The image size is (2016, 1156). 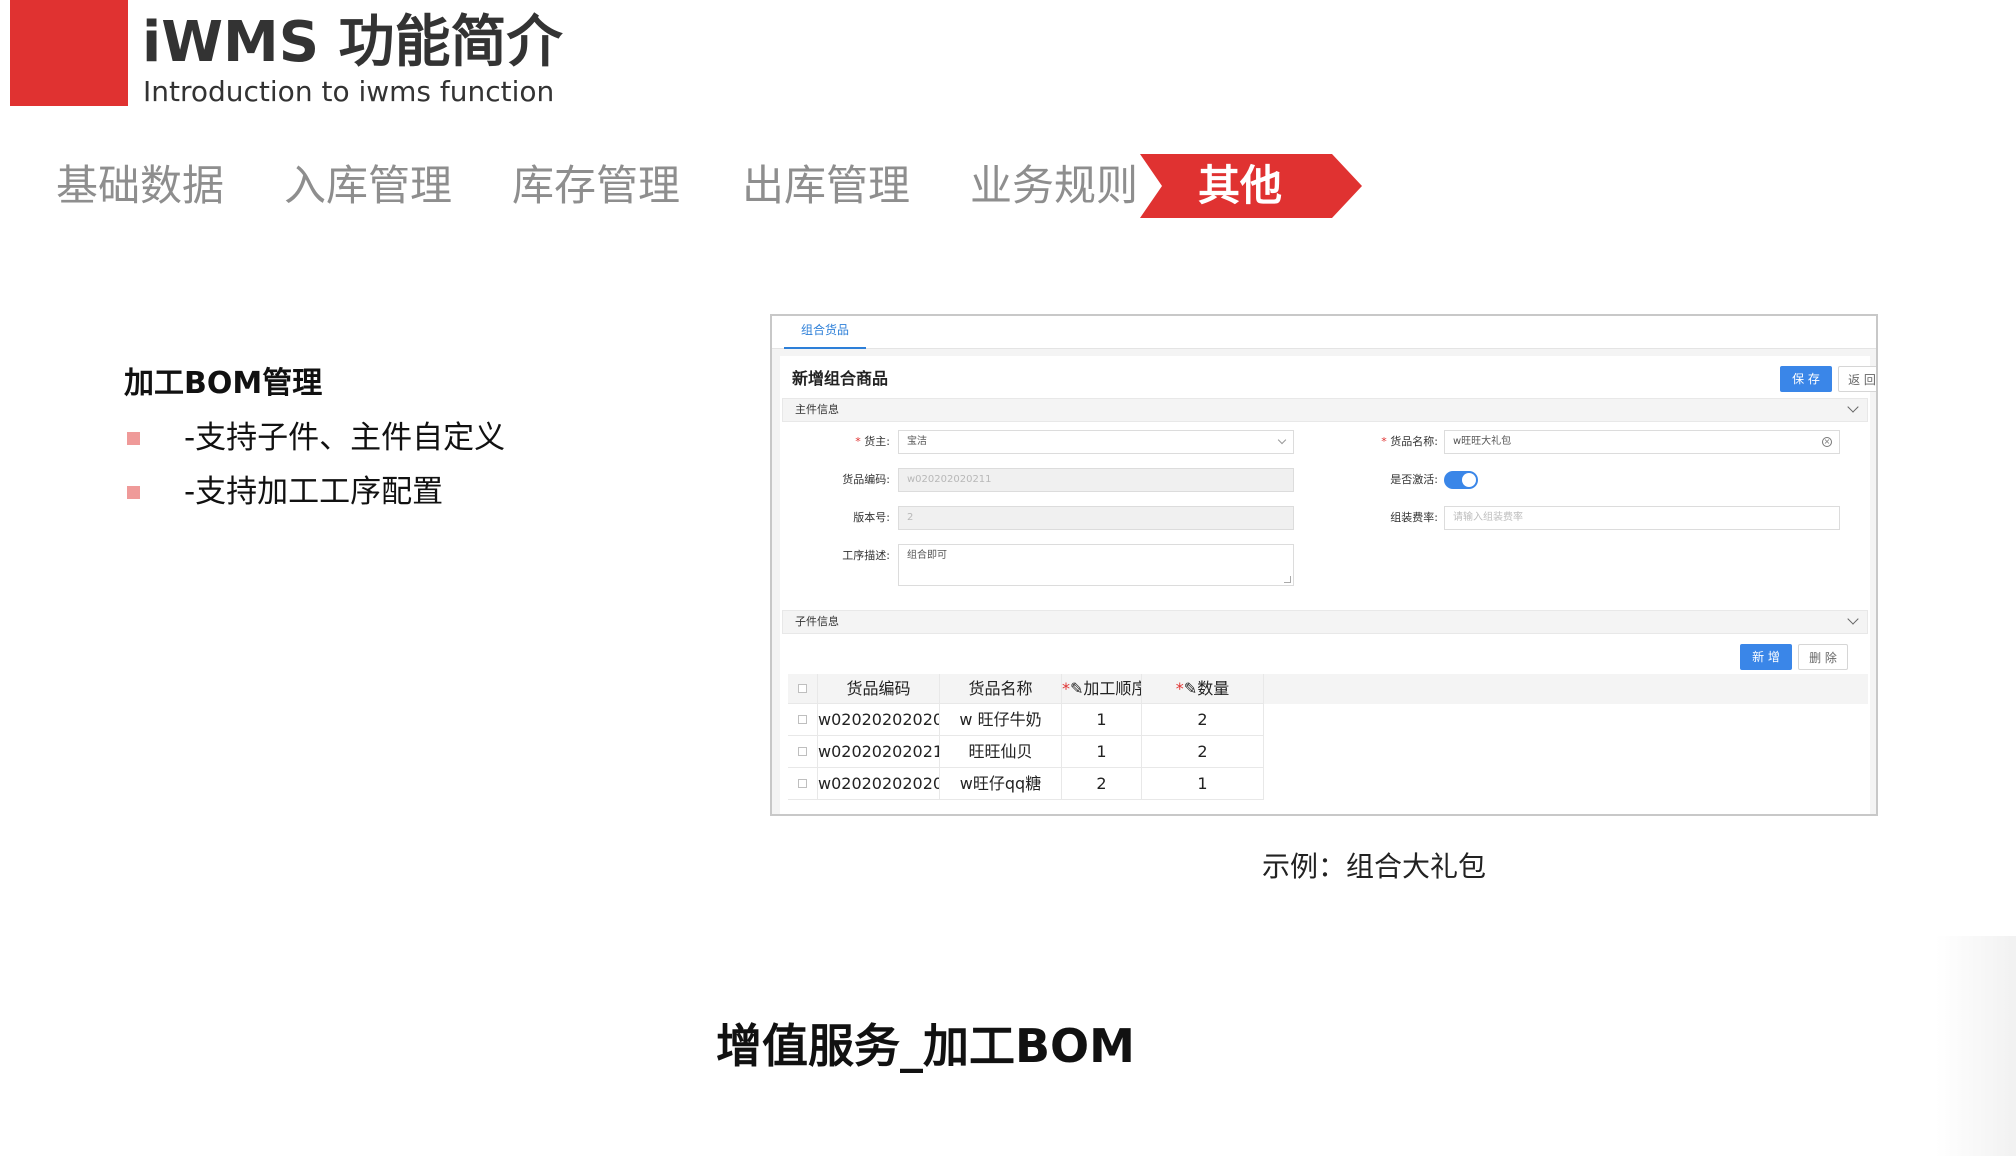 What do you see at coordinates (352, 42) in the screenshot?
I see `page-title: iWMS 功能简介` at bounding box center [352, 42].